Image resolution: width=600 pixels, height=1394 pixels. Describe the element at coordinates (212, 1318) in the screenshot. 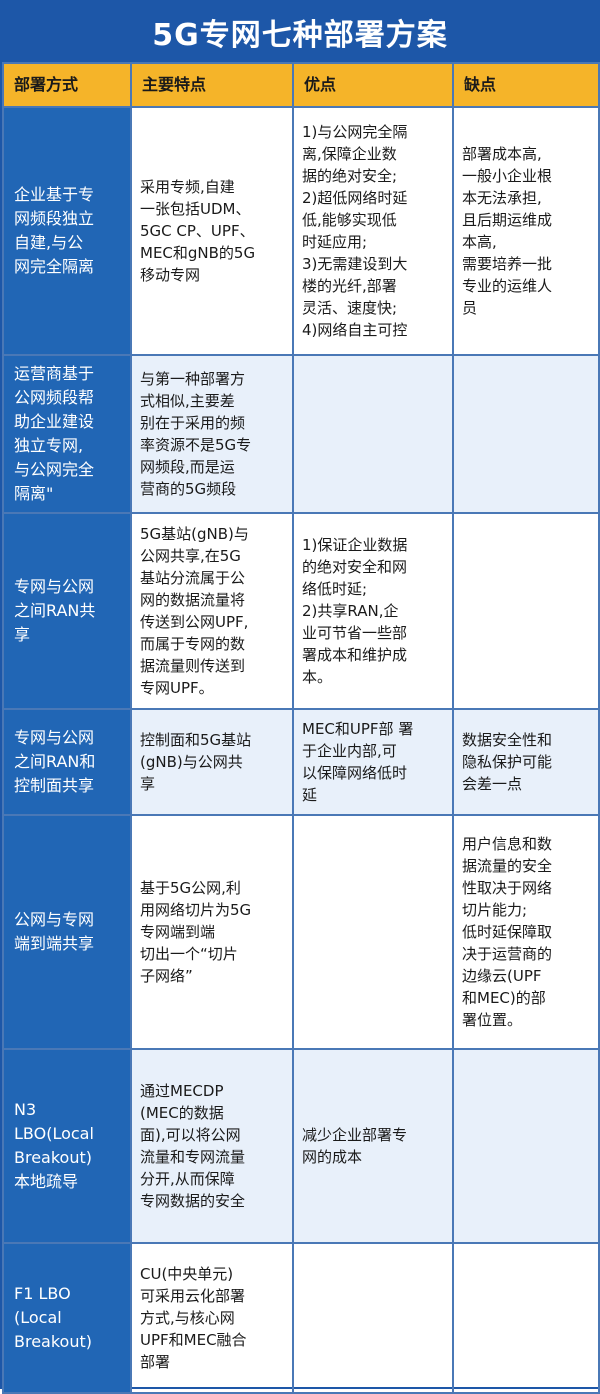

I see `features-cell: CU(中央单元) 可采用云化部署 方式,与核心网 UPF和MEC融合 部署` at that location.